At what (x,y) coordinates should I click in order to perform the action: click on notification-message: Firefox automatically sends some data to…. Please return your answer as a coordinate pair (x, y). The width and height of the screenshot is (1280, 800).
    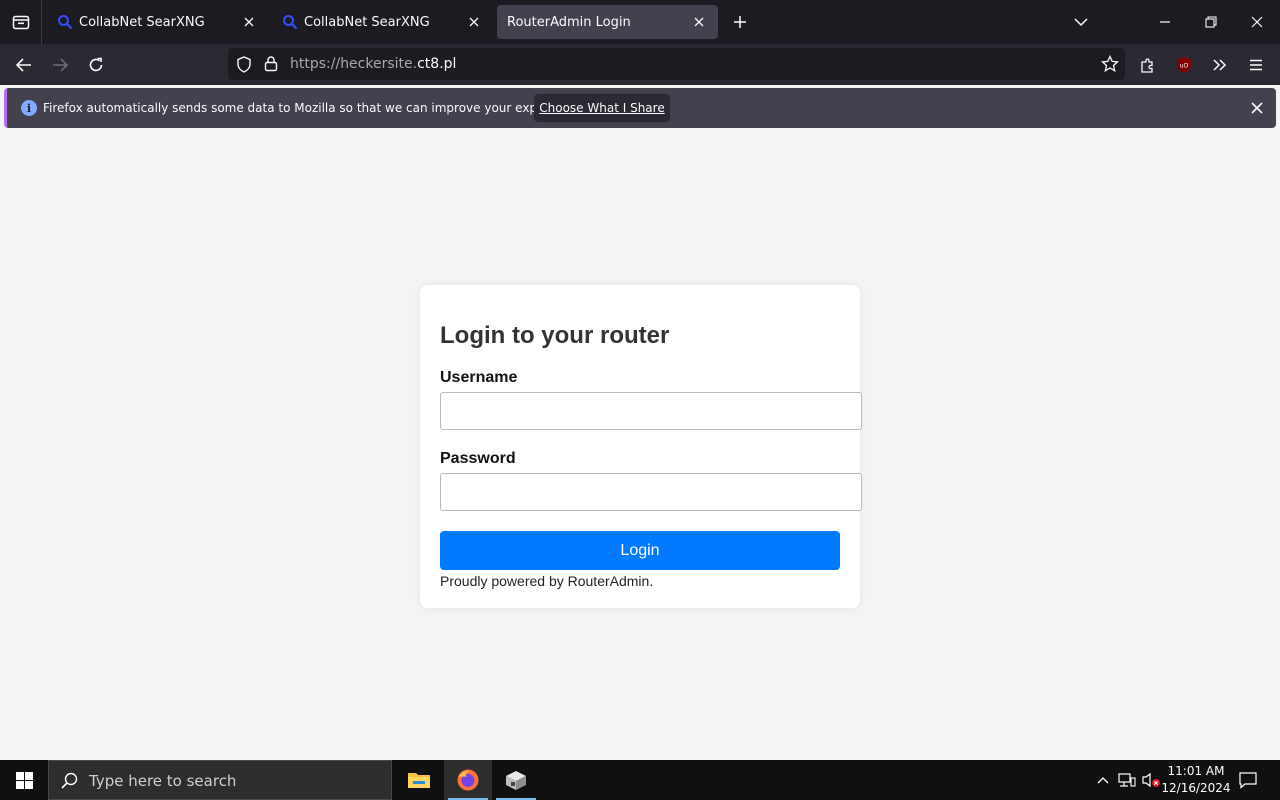
    Looking at the image, I should click on (314, 108).